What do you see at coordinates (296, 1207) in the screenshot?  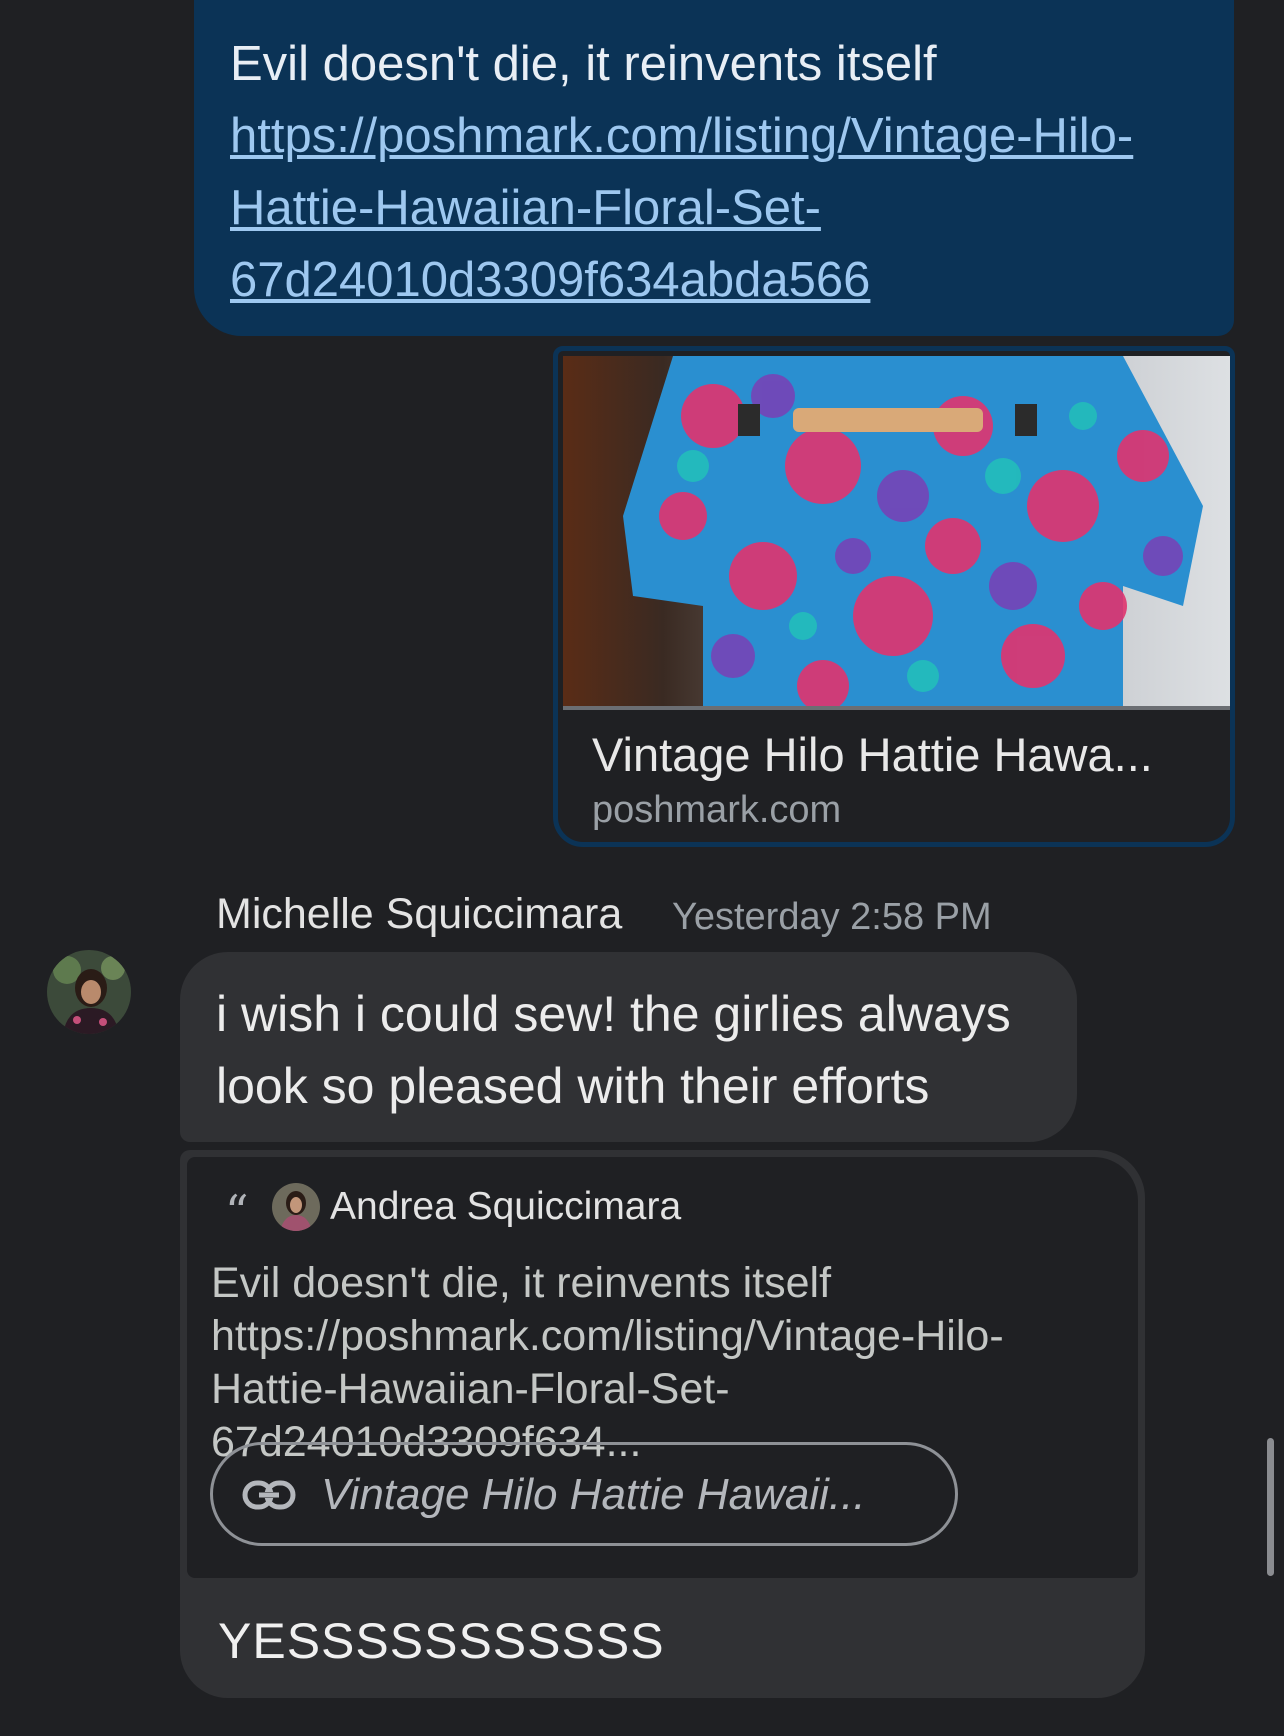 I see `quoted-author-avatar` at bounding box center [296, 1207].